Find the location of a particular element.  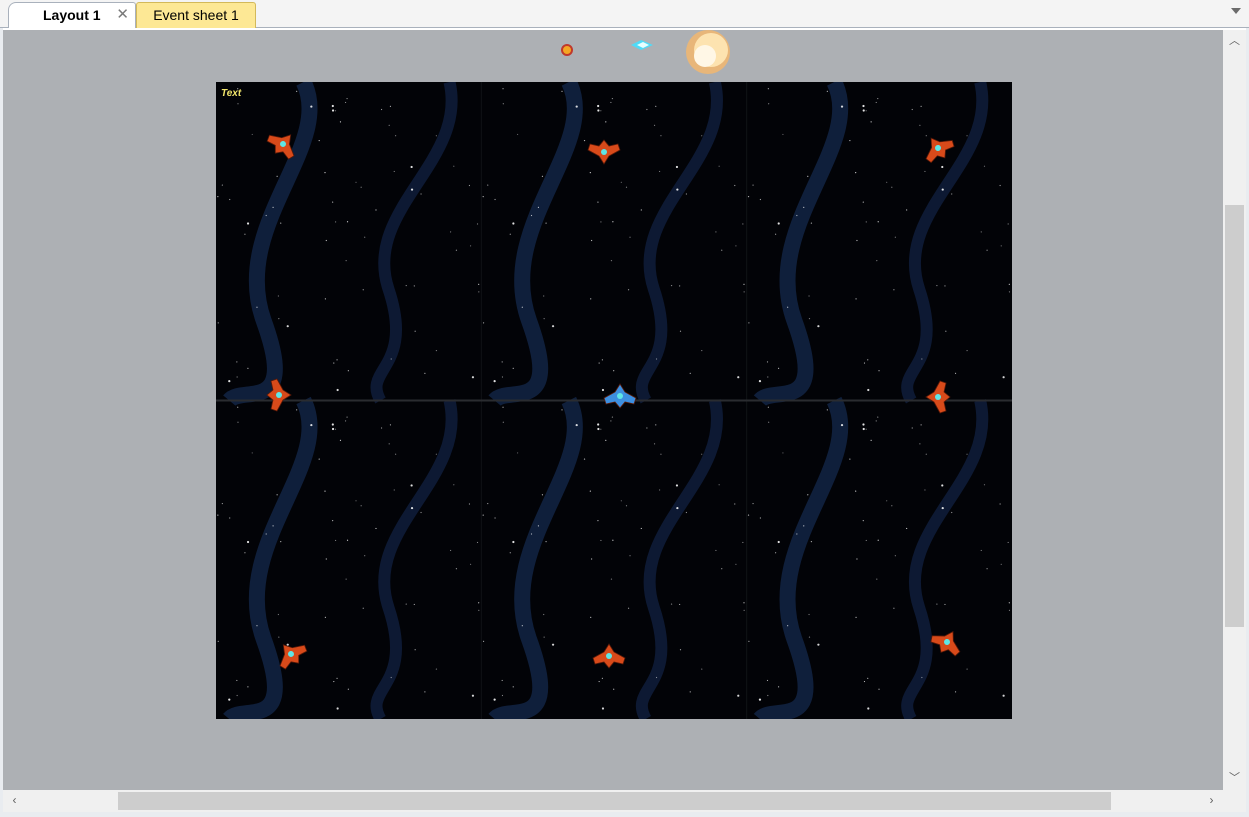

laser-sprite is located at coordinates (642, 45).